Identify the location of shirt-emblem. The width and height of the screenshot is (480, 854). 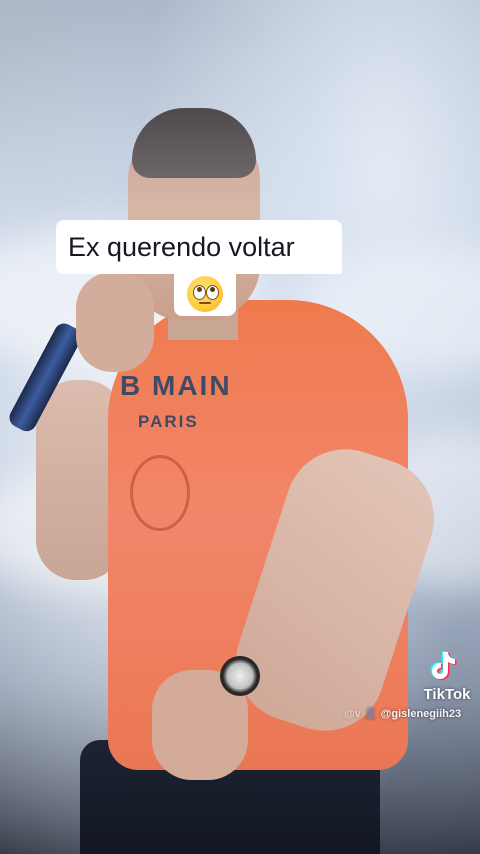
(160, 493).